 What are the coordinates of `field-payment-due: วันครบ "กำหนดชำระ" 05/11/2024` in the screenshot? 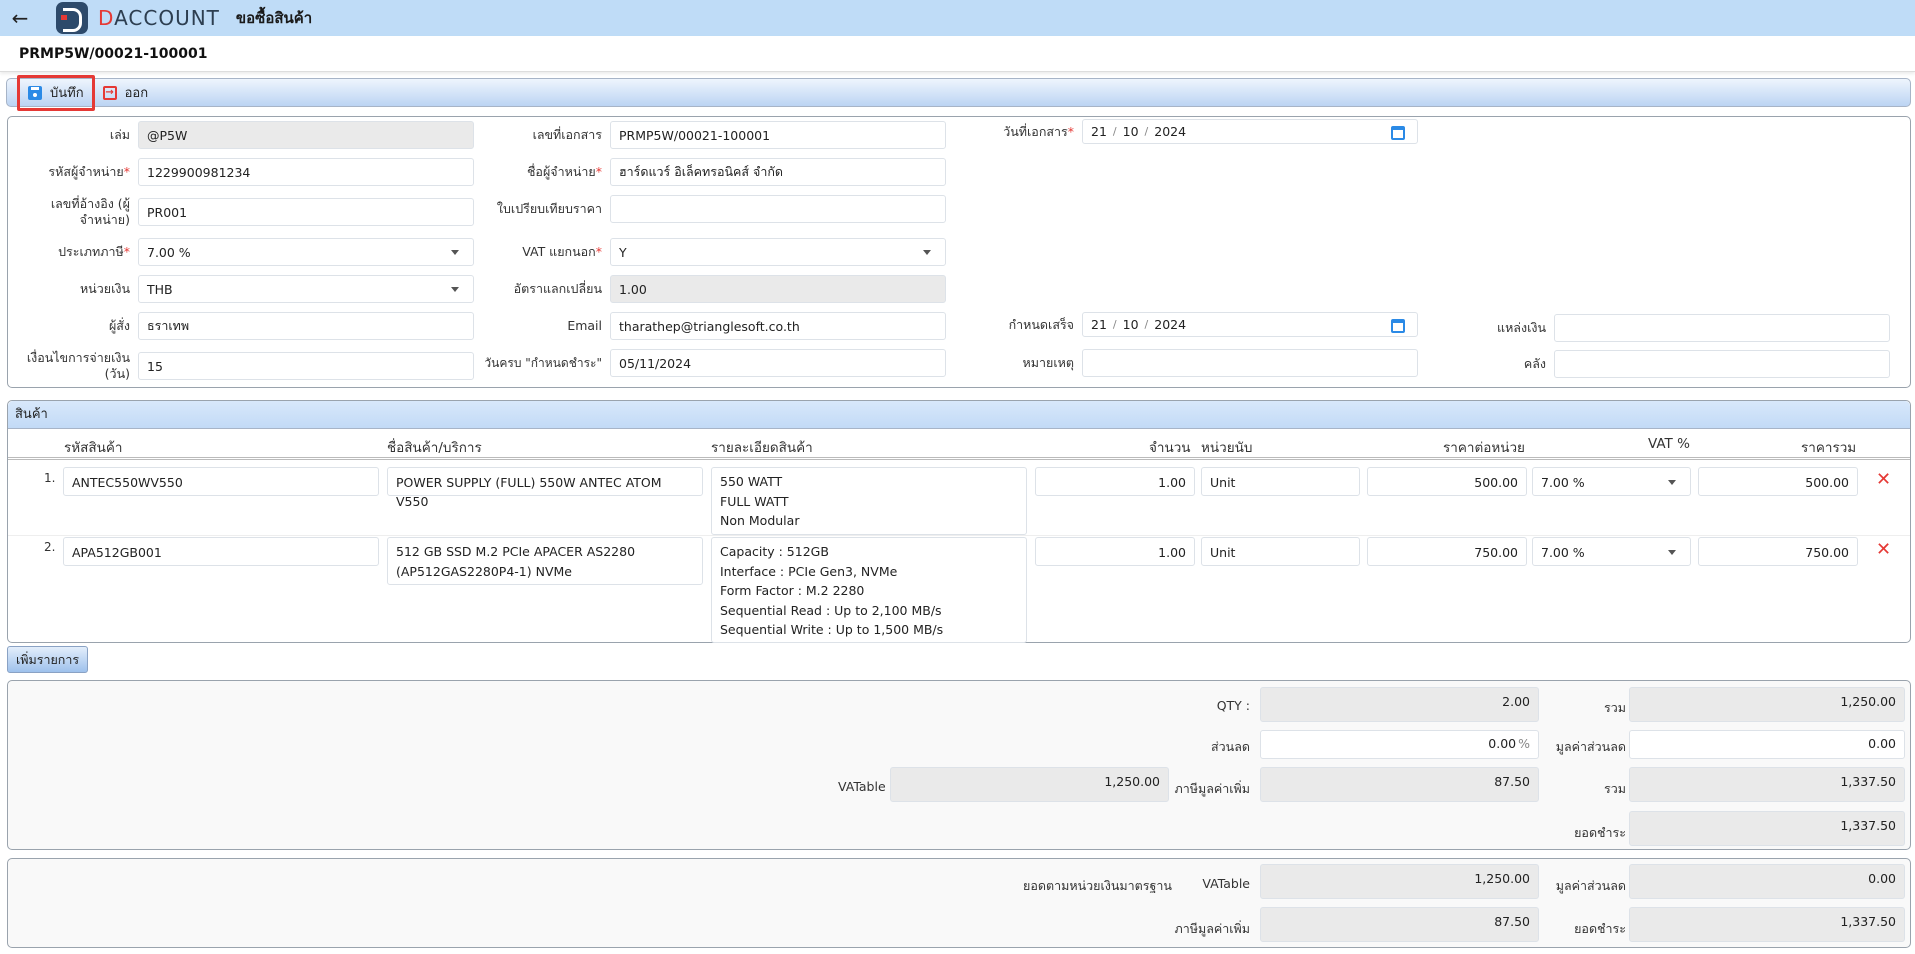 It's located at (713, 363).